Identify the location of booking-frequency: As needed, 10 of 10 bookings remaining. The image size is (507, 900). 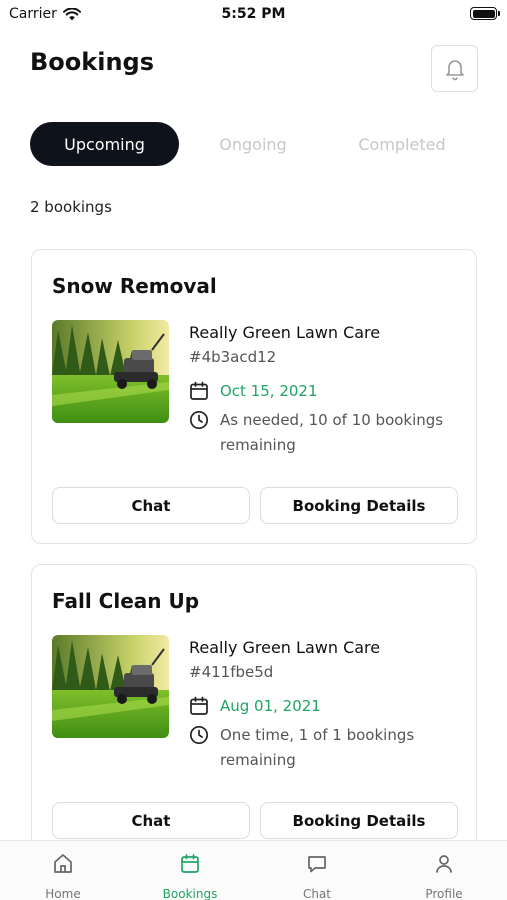
(332, 432).